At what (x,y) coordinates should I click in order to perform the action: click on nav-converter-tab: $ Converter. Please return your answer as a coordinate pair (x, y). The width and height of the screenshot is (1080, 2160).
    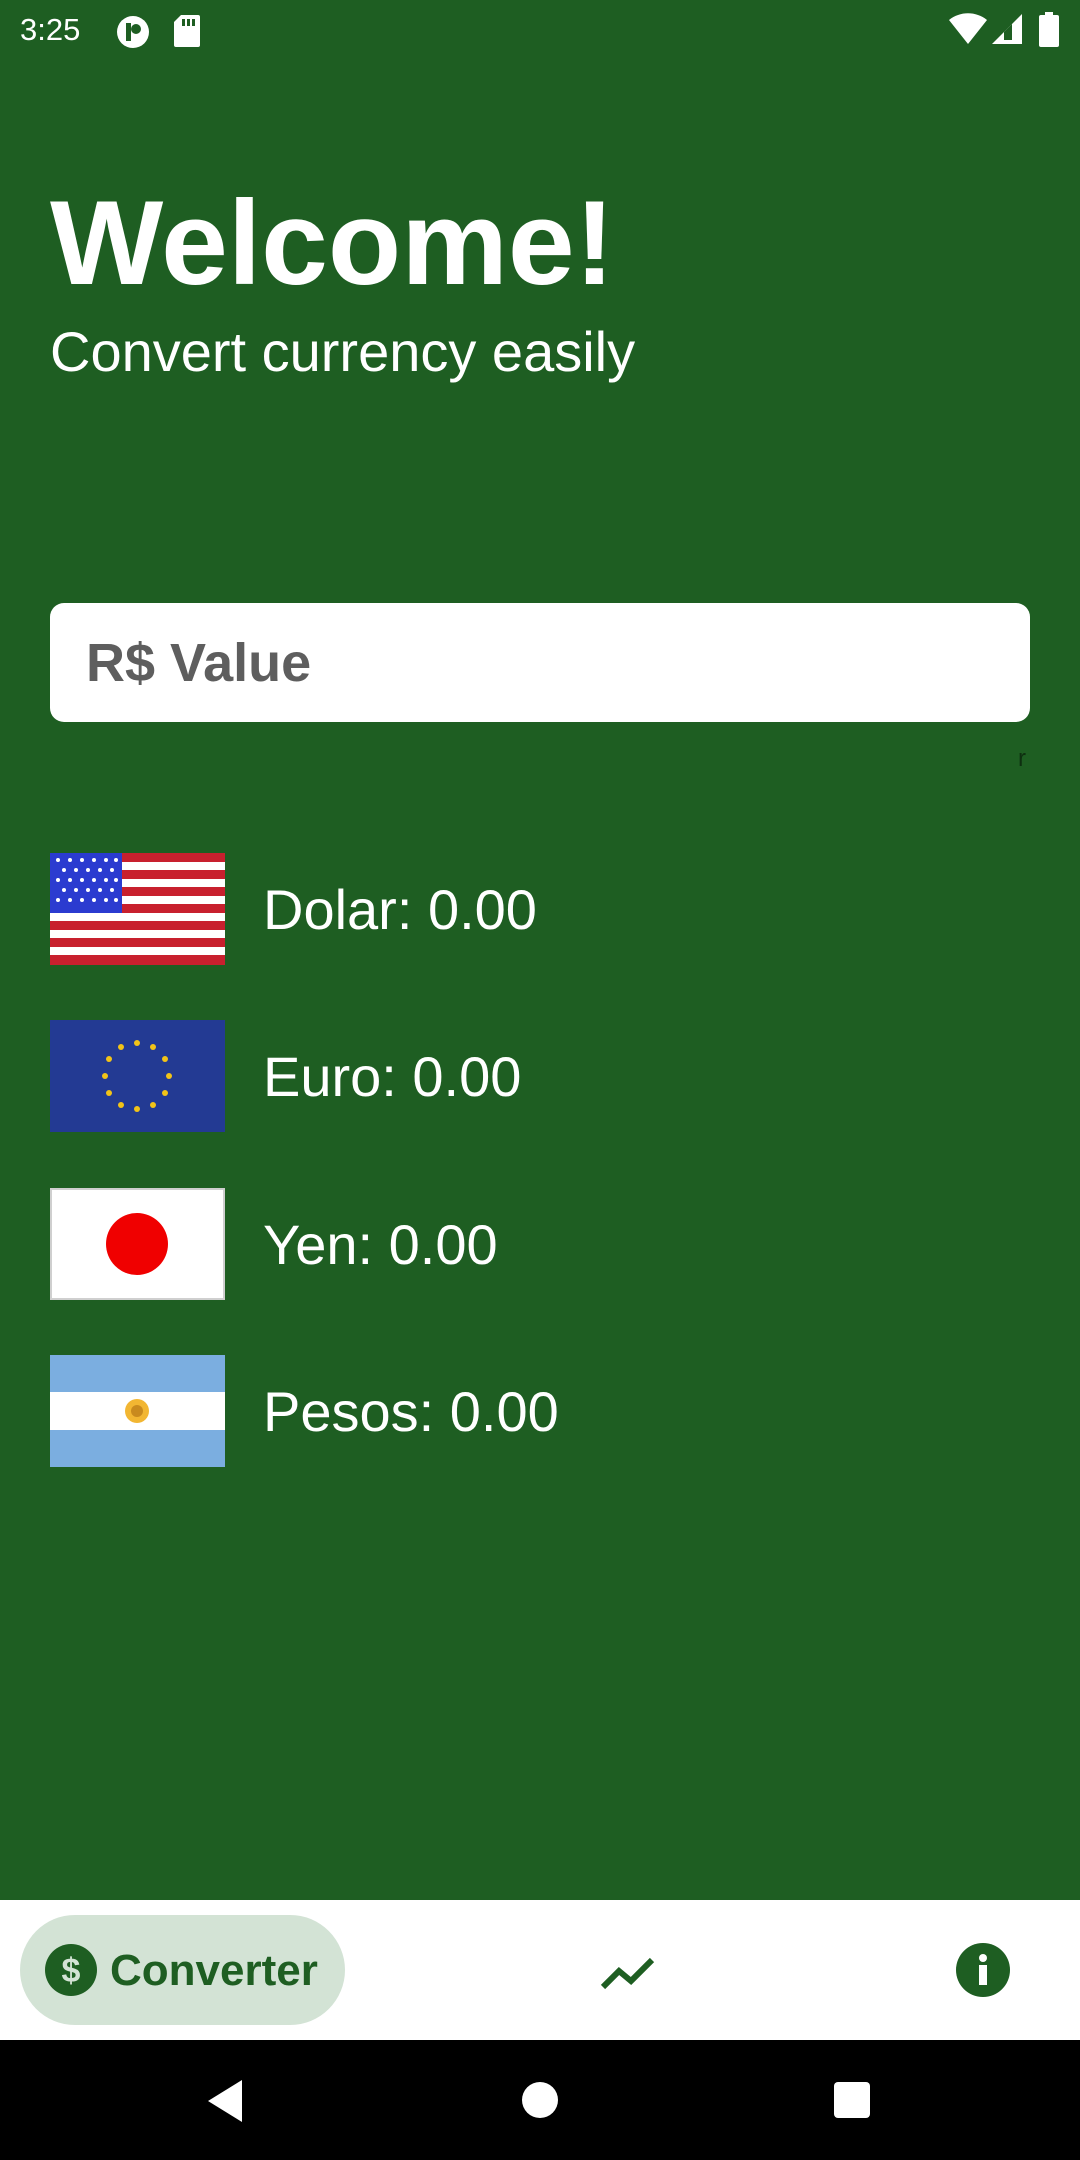
    Looking at the image, I should click on (182, 1970).